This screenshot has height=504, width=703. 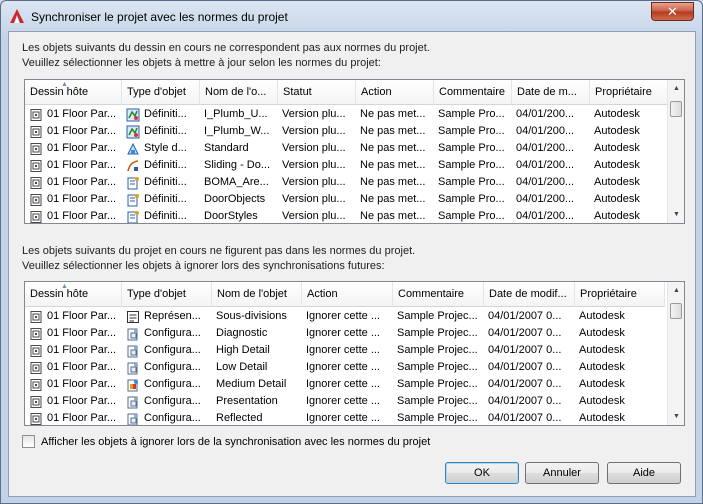 What do you see at coordinates (64, 84) in the screenshot?
I see `sort-ascending-icon: ▲` at bounding box center [64, 84].